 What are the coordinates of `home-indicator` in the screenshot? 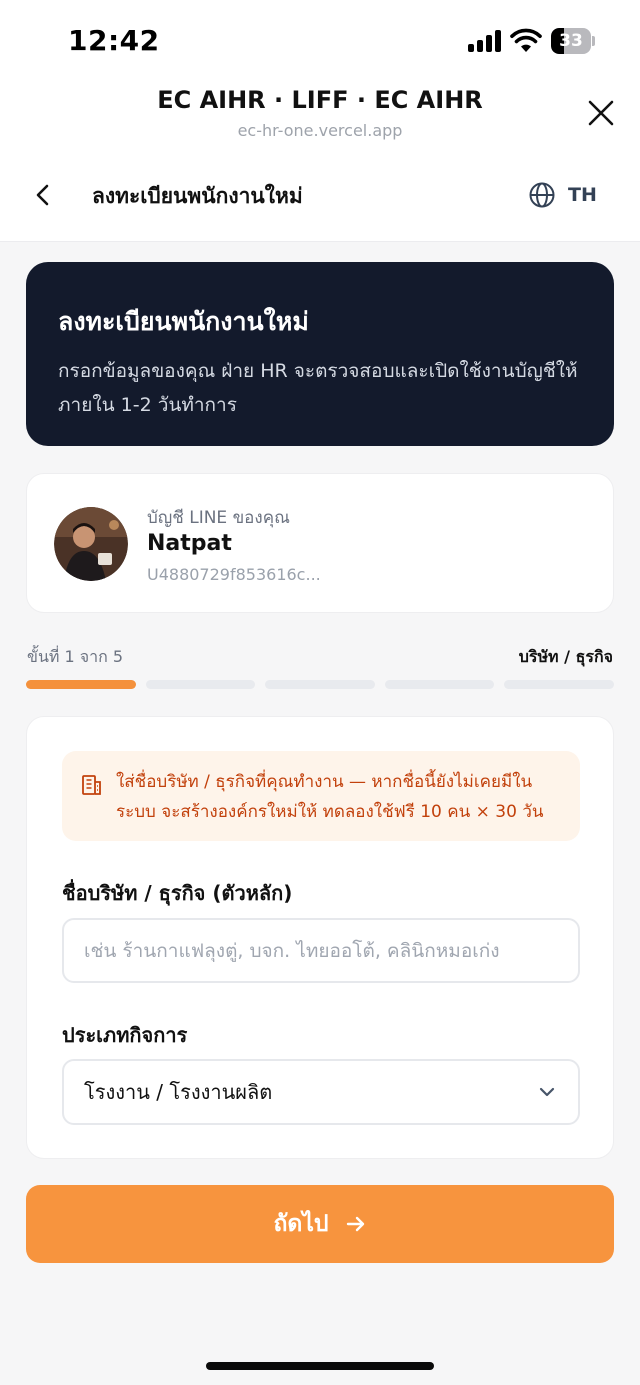 It's located at (320, 1366).